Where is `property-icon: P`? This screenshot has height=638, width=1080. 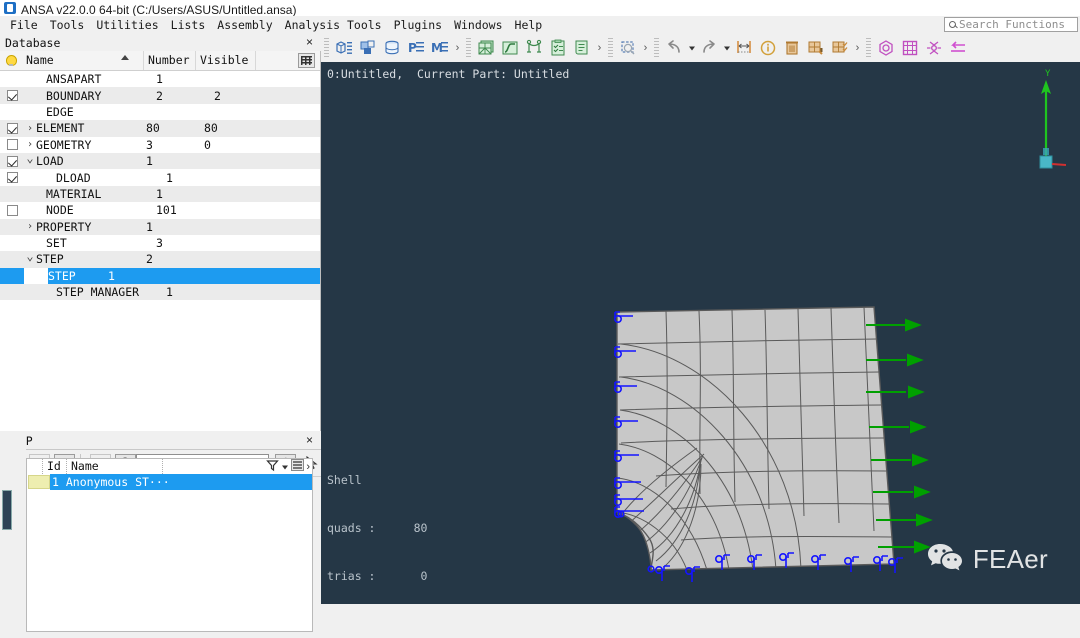
property-icon: P is located at coordinates (416, 48).